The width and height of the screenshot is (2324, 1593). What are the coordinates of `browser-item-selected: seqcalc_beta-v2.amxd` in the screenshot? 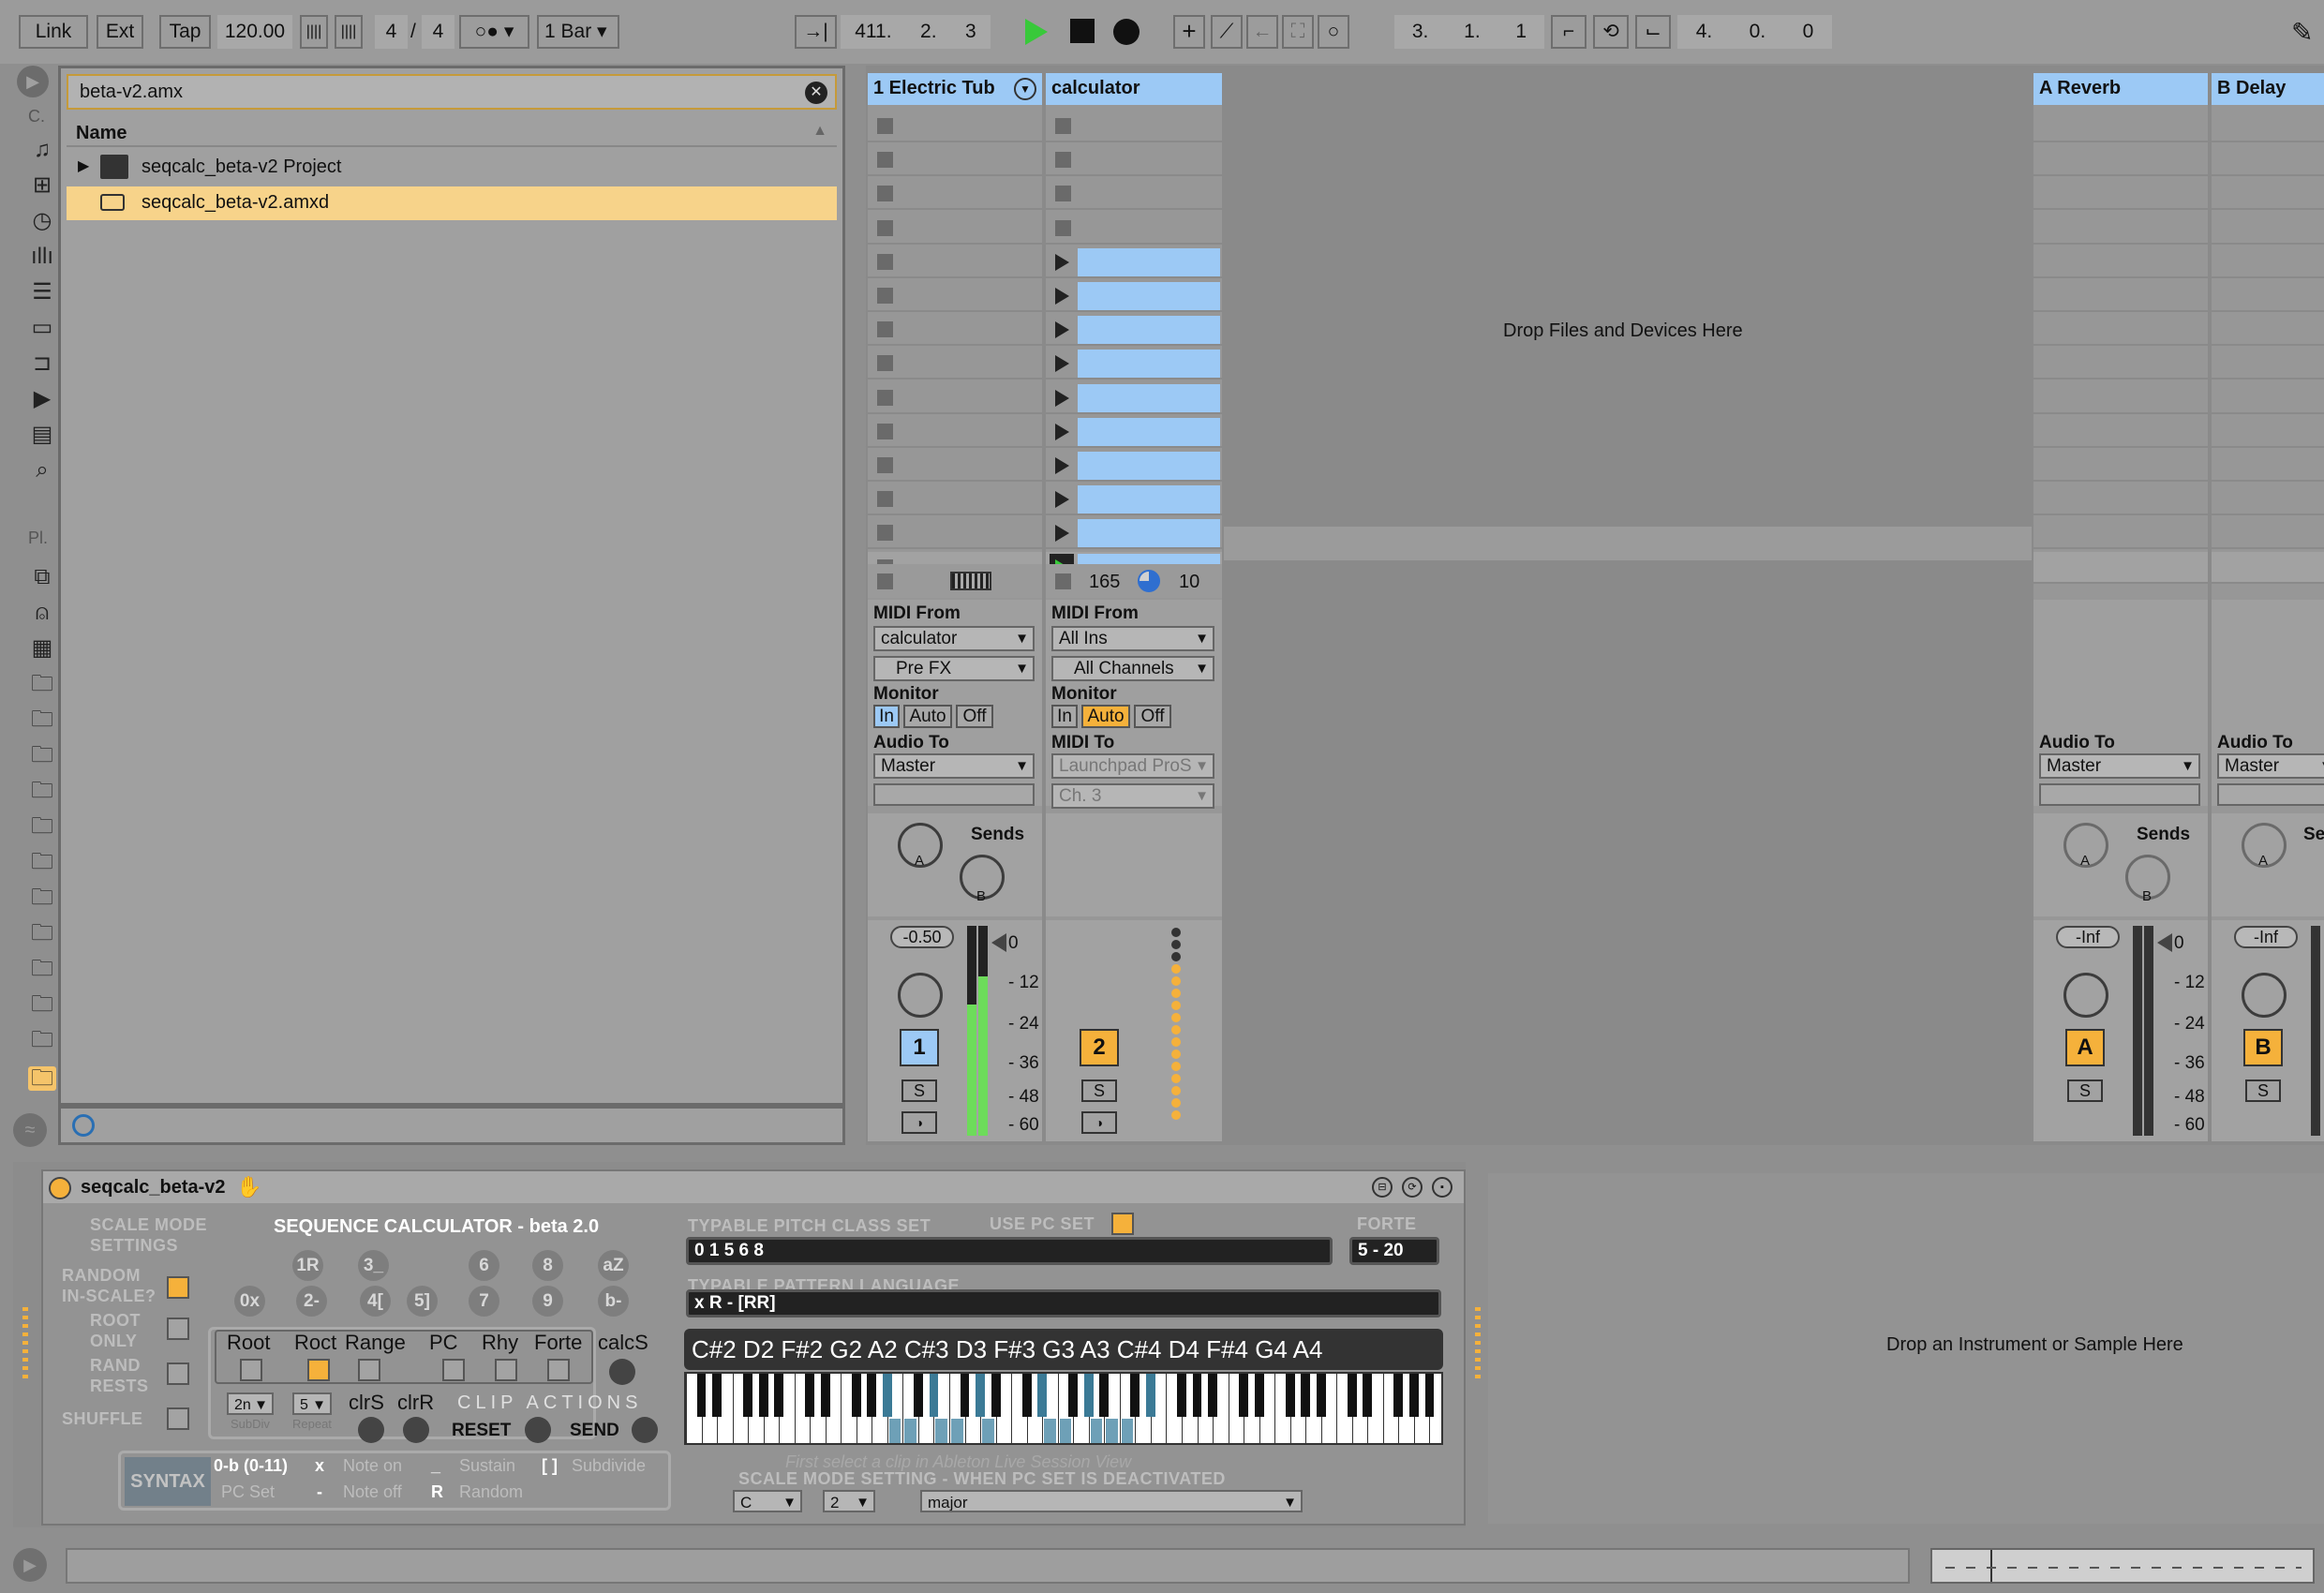 It's located at (452, 203).